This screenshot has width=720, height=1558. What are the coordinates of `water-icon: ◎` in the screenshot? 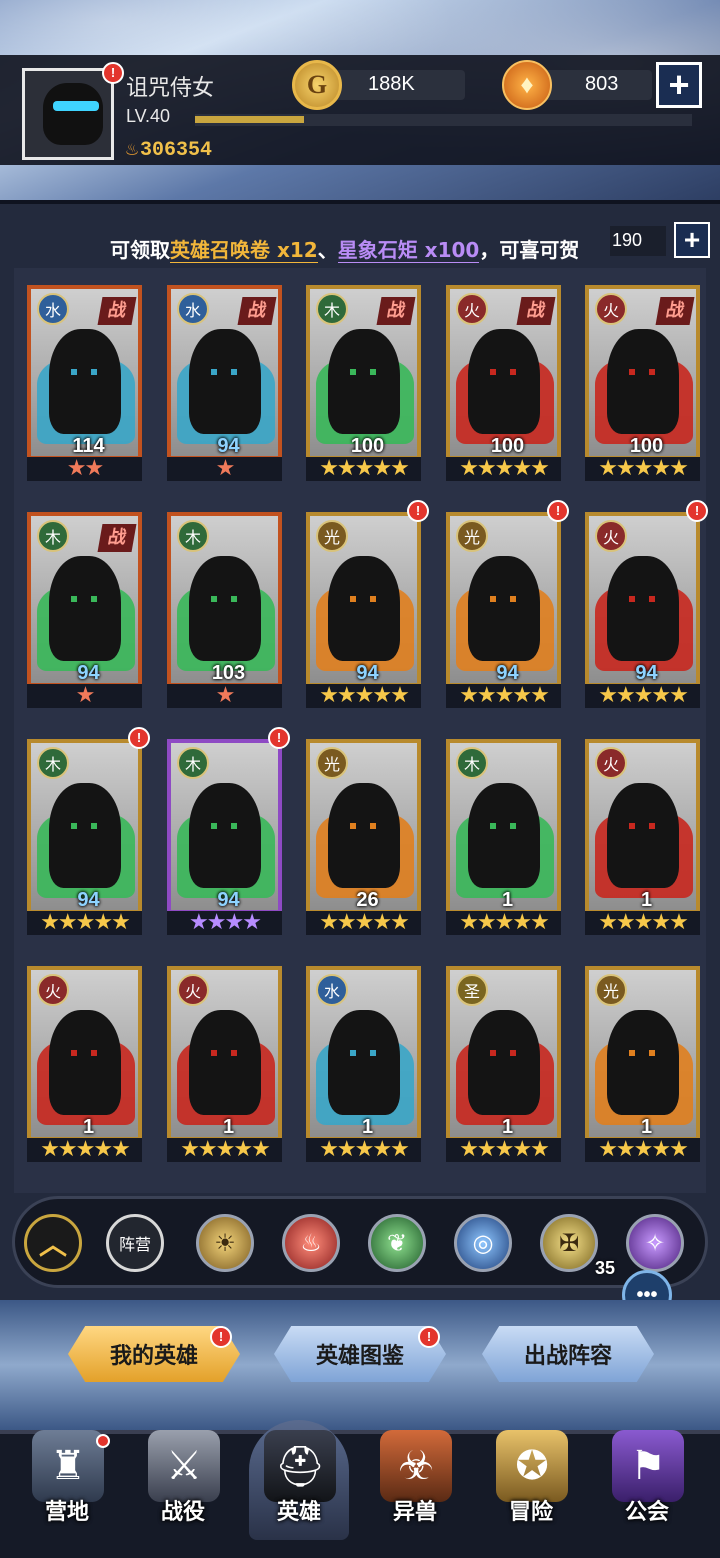 It's located at (483, 1243).